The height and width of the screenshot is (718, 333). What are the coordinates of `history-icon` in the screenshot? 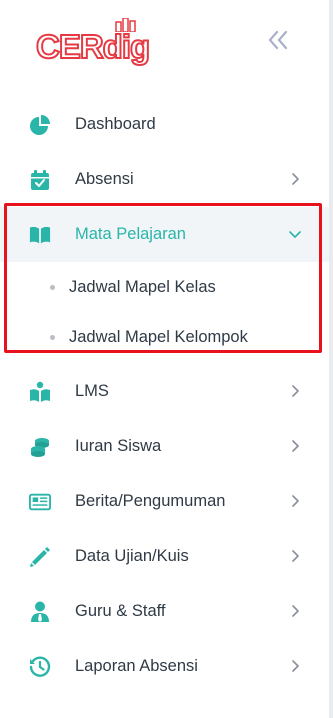 It's located at (40, 667).